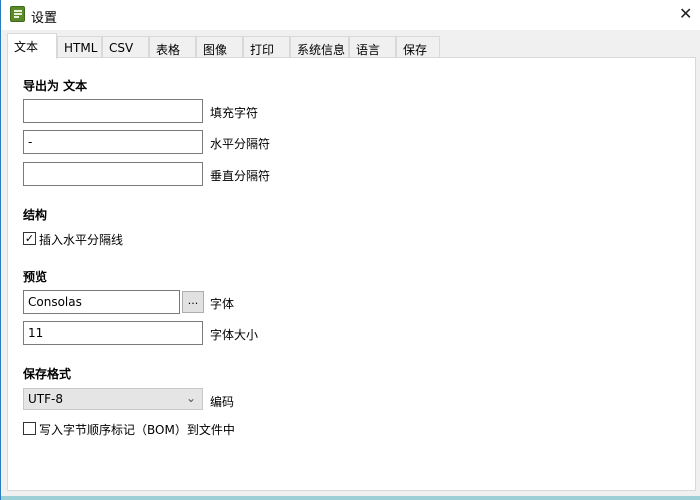 This screenshot has height=500, width=700. I want to click on encoding-value: UTF-8, so click(45, 399).